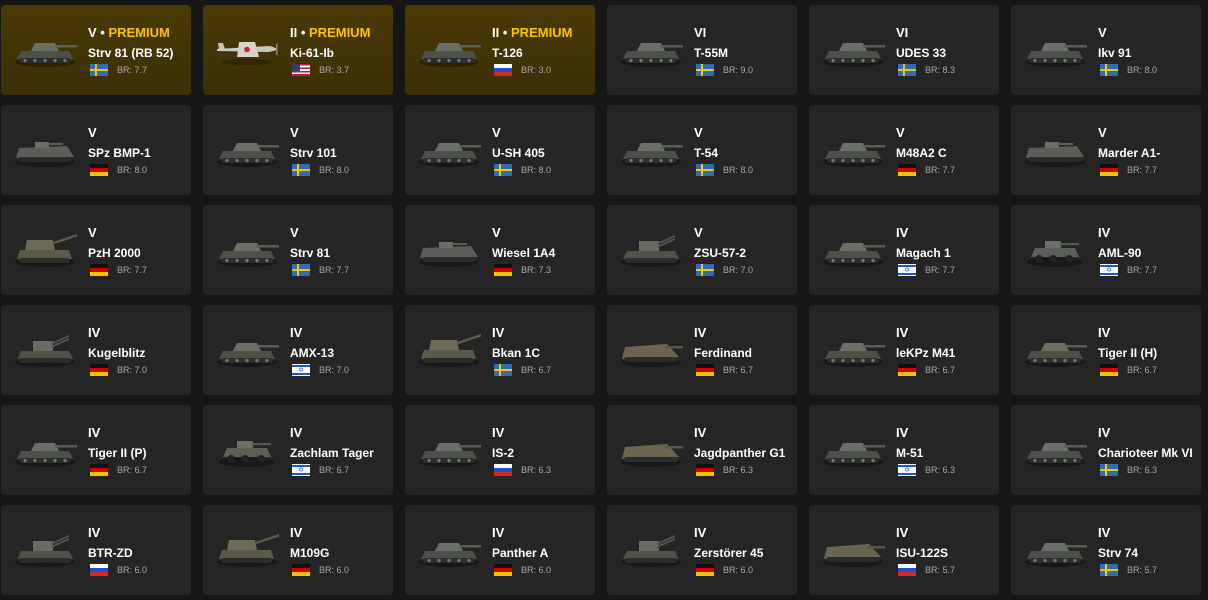 This screenshot has width=1208, height=600. What do you see at coordinates (500, 350) in the screenshot?
I see `vehicle-card-bkan-1c: IV Bkan 1C BR: 6.7` at bounding box center [500, 350].